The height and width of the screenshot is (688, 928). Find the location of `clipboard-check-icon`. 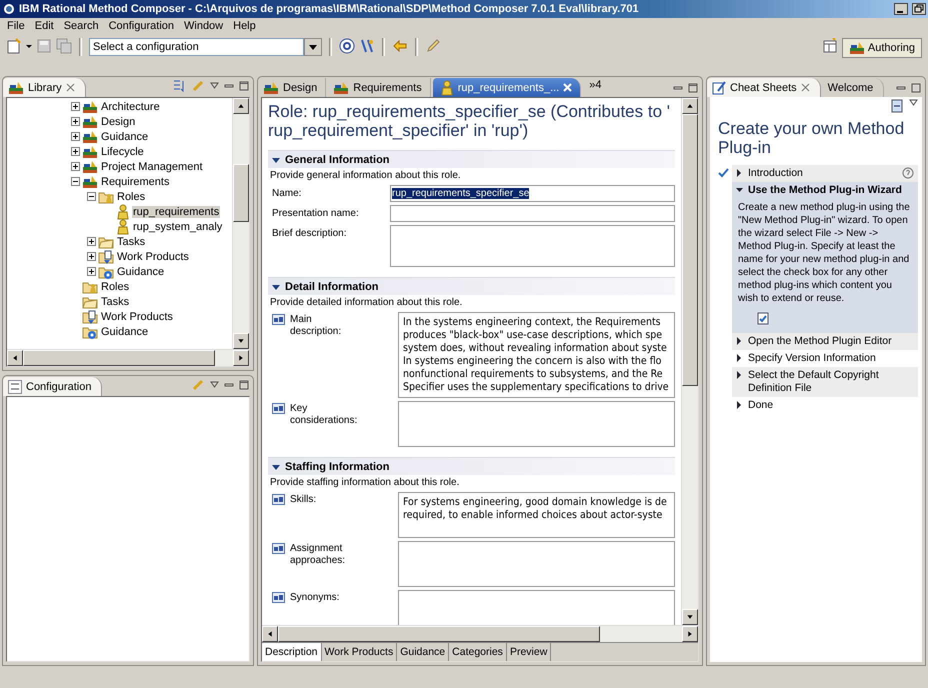

clipboard-check-icon is located at coordinates (763, 318).